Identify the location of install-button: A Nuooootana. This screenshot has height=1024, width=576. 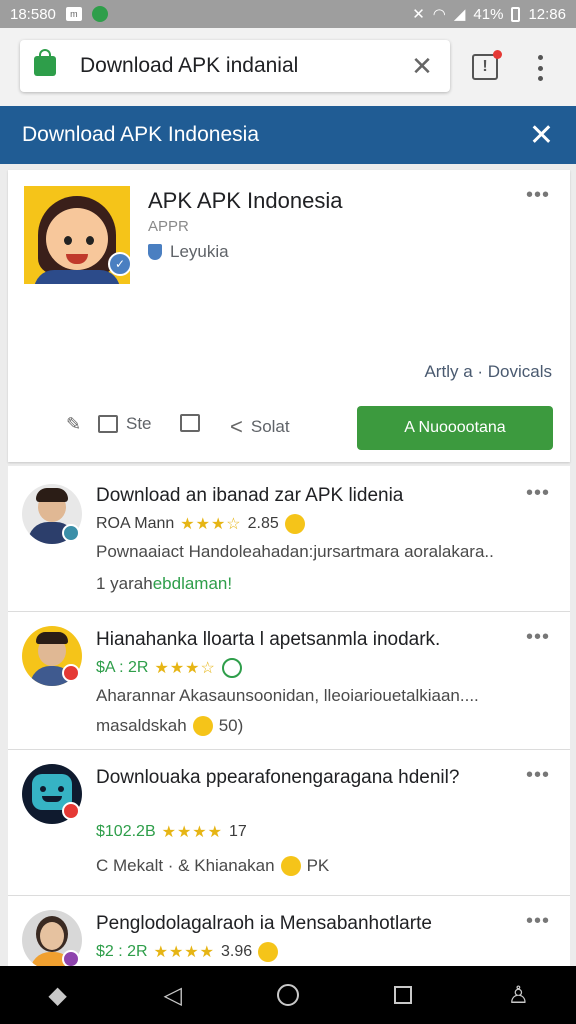
(455, 428).